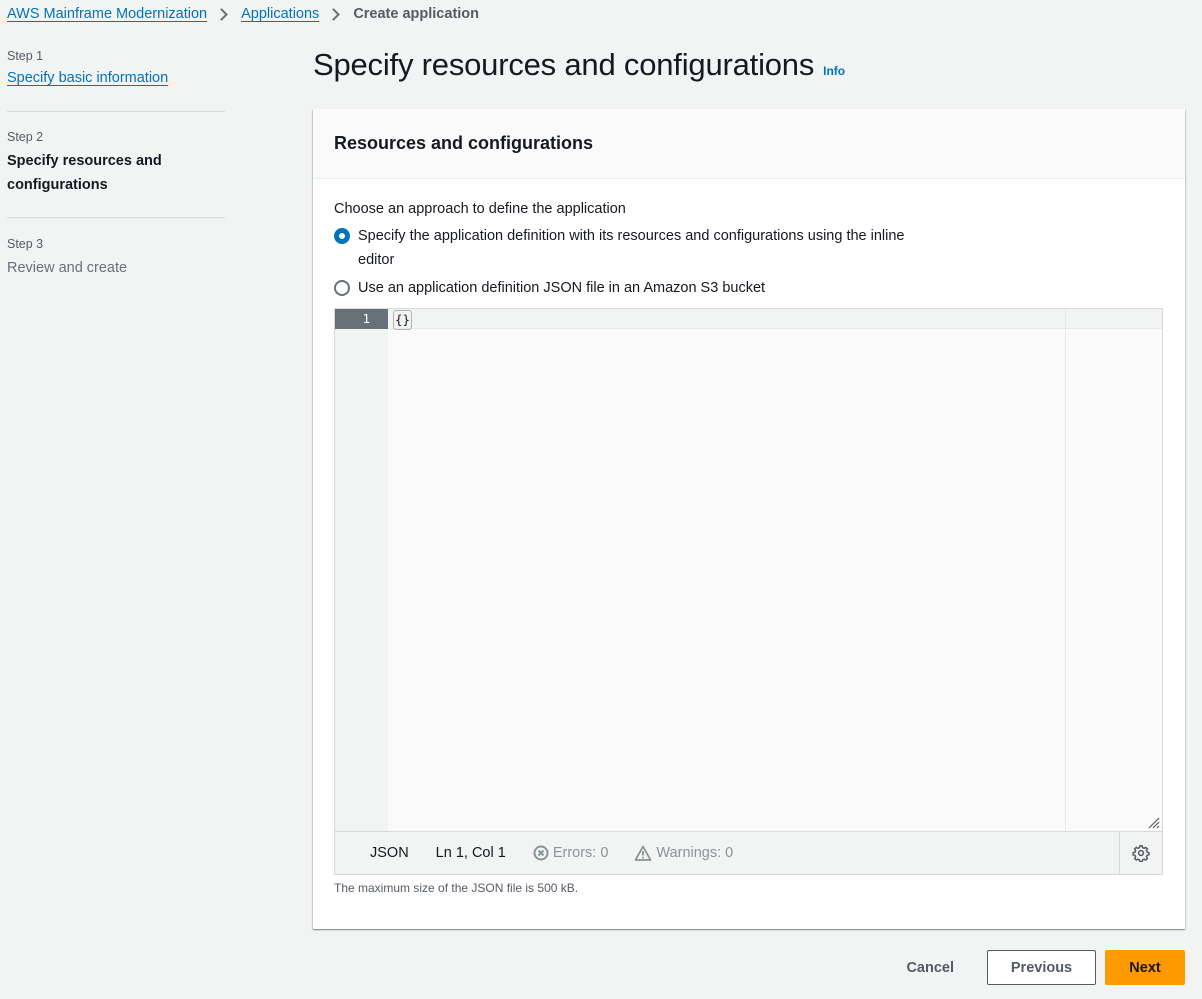 The image size is (1202, 999). I want to click on breadcrumb-mainframe-modernization: AWS Mainframe Modernization, so click(107, 14).